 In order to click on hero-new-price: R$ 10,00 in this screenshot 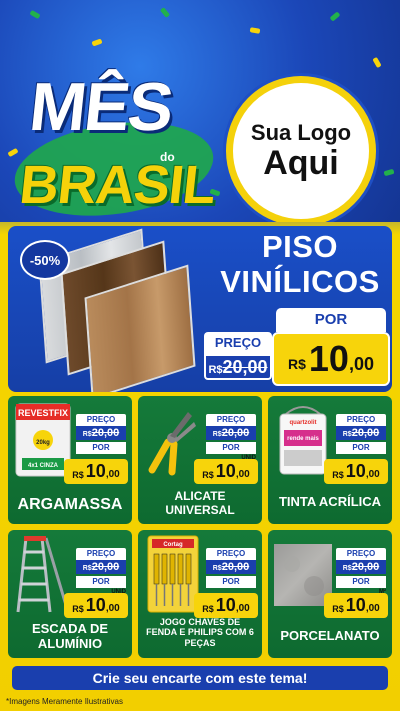, I will do `click(331, 359)`.